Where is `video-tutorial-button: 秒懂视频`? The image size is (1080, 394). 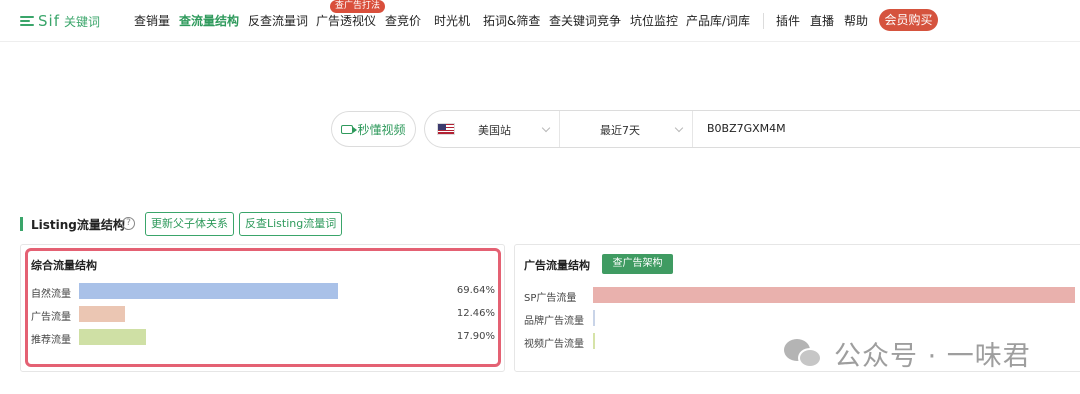
video-tutorial-button: 秒懂视频 is located at coordinates (373, 129).